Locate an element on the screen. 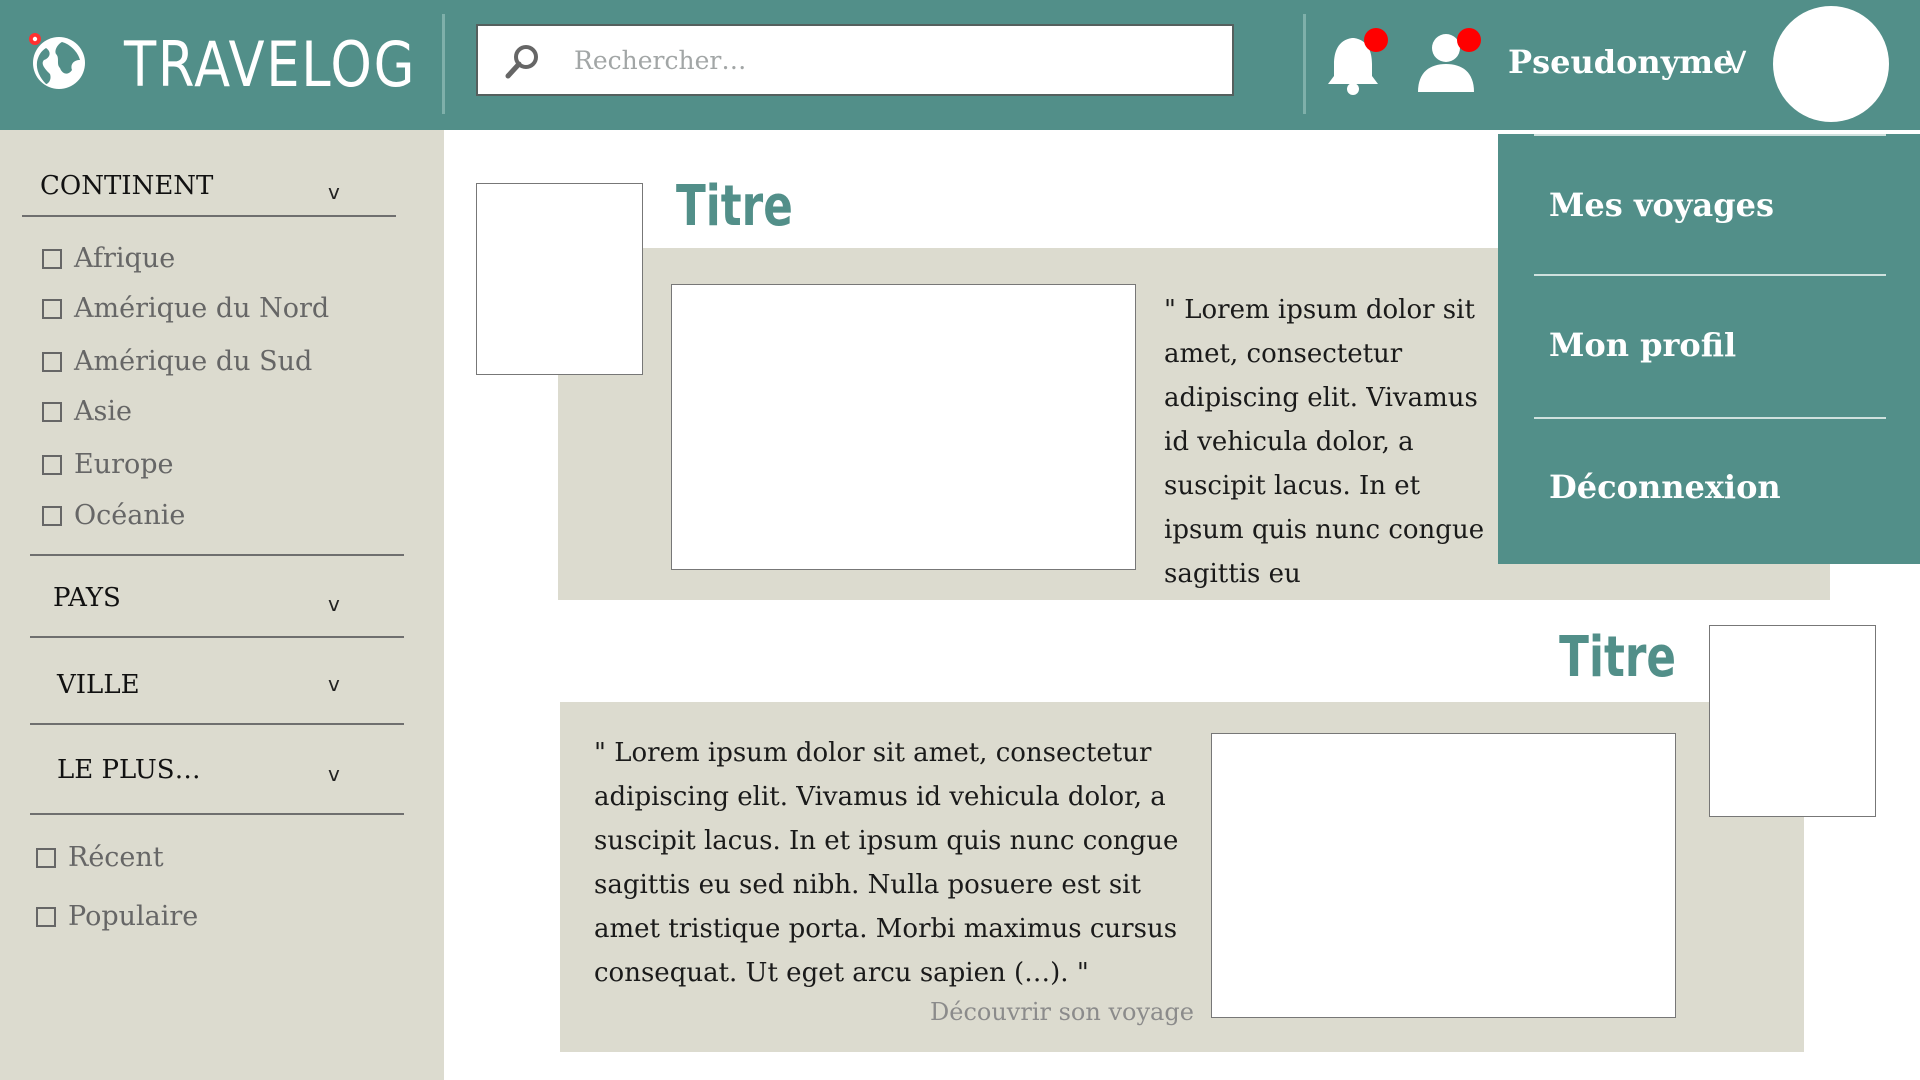  continent-option: Europe is located at coordinates (108, 465).